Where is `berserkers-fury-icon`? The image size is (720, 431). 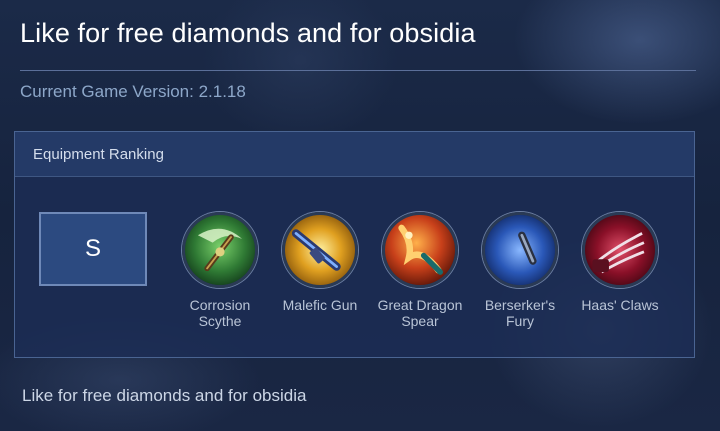
berserkers-fury-icon is located at coordinates (520, 250).